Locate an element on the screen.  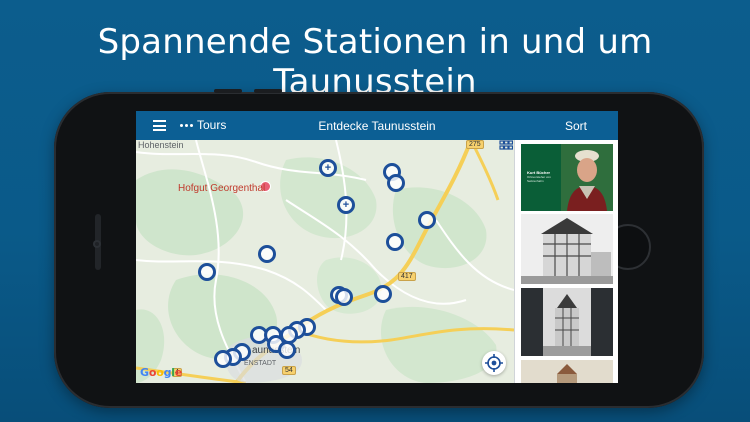
sort-button: Sort is located at coordinates (576, 126).